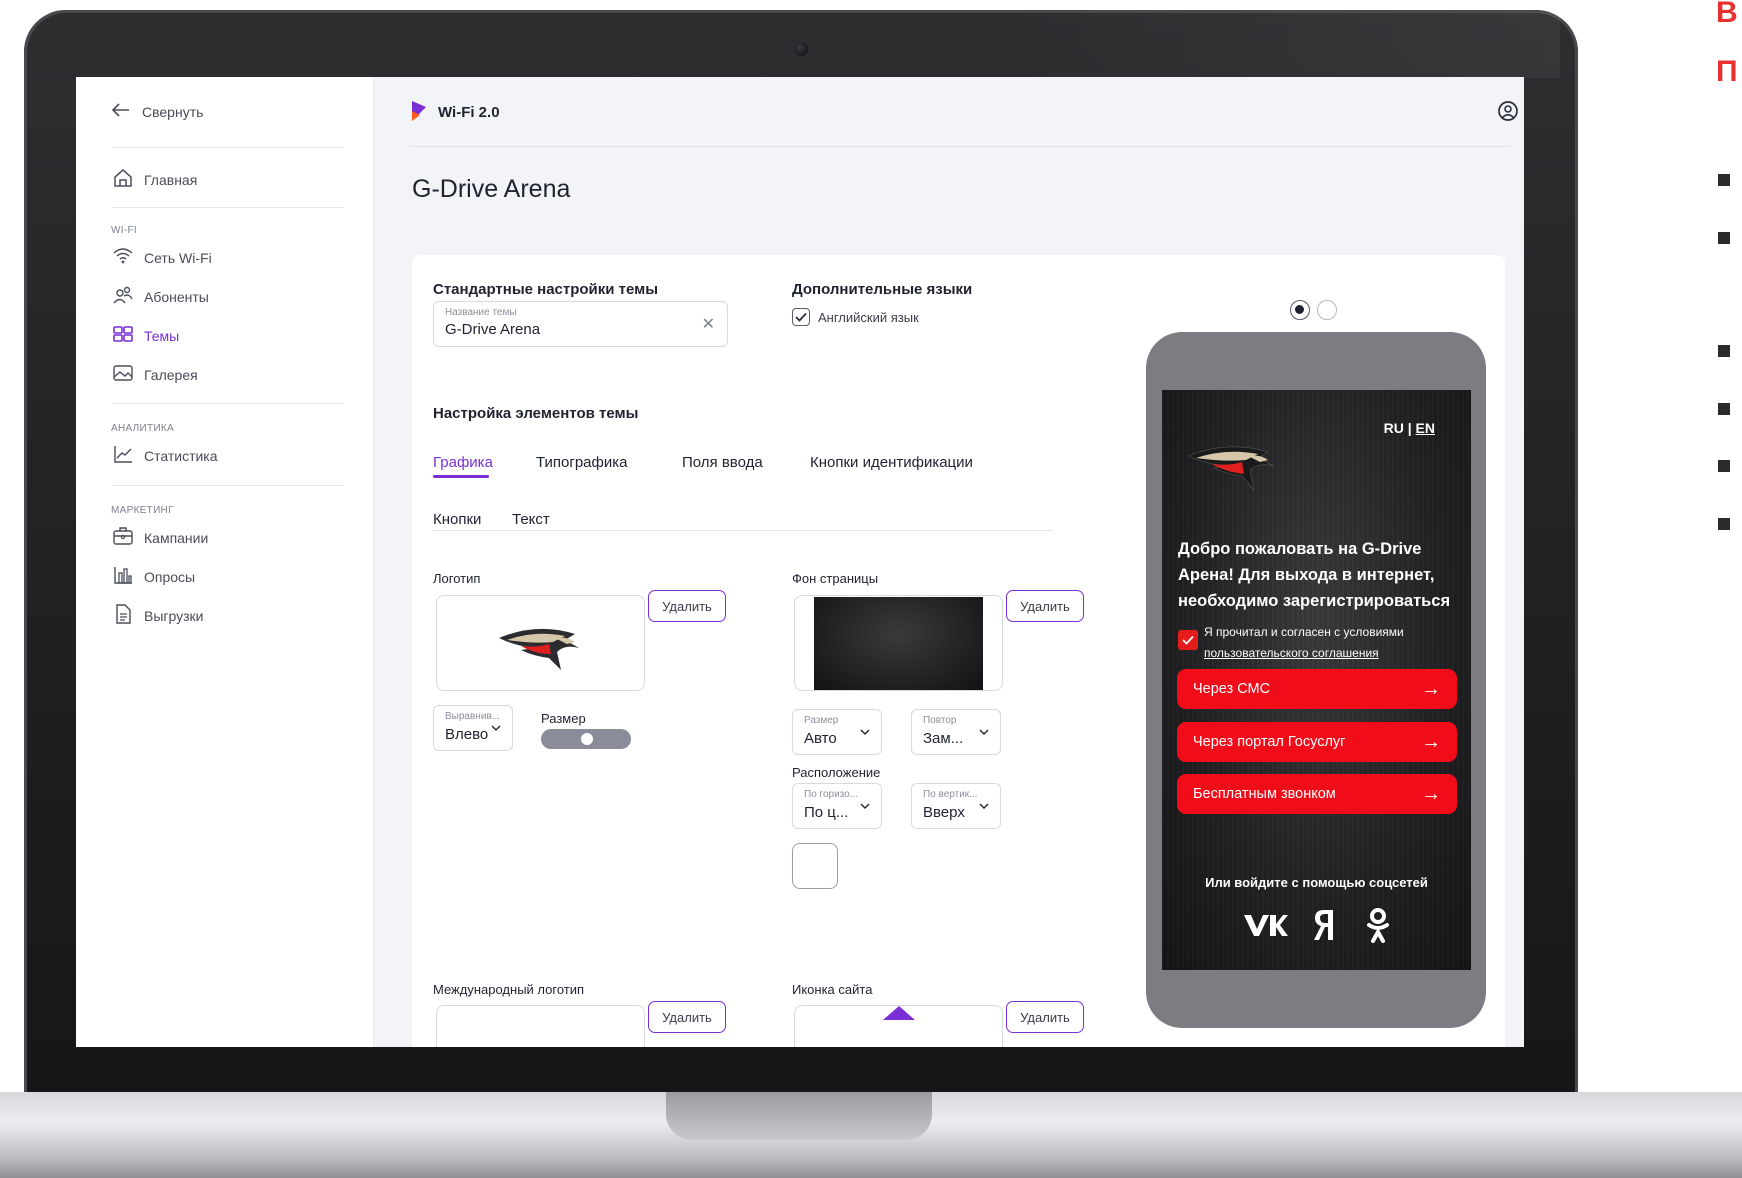 This screenshot has height=1178, width=1742. Describe the element at coordinates (123, 335) in the screenshot. I see `grid-icon` at that location.